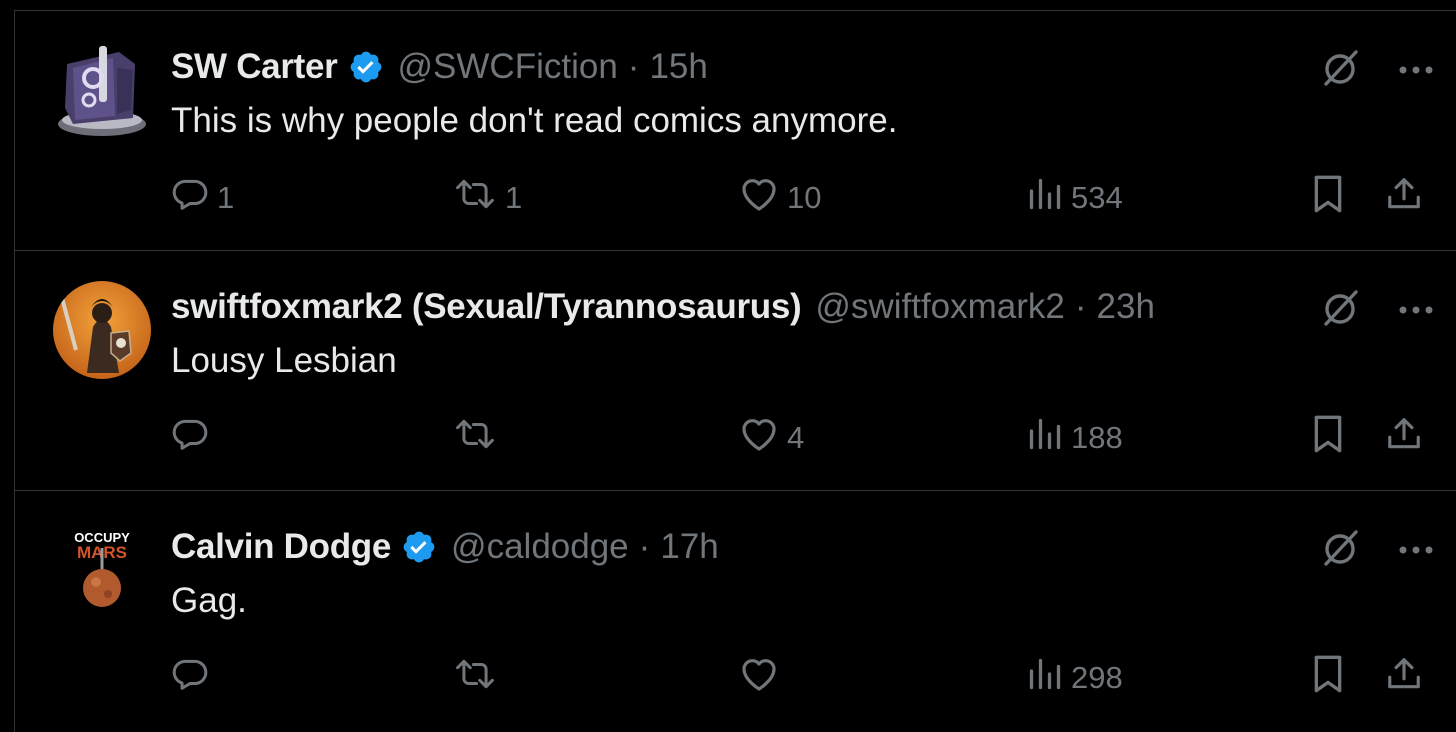 Image resolution: width=1456 pixels, height=732 pixels. What do you see at coordinates (540, 547) in the screenshot?
I see `user-handle: @caldodge` at bounding box center [540, 547].